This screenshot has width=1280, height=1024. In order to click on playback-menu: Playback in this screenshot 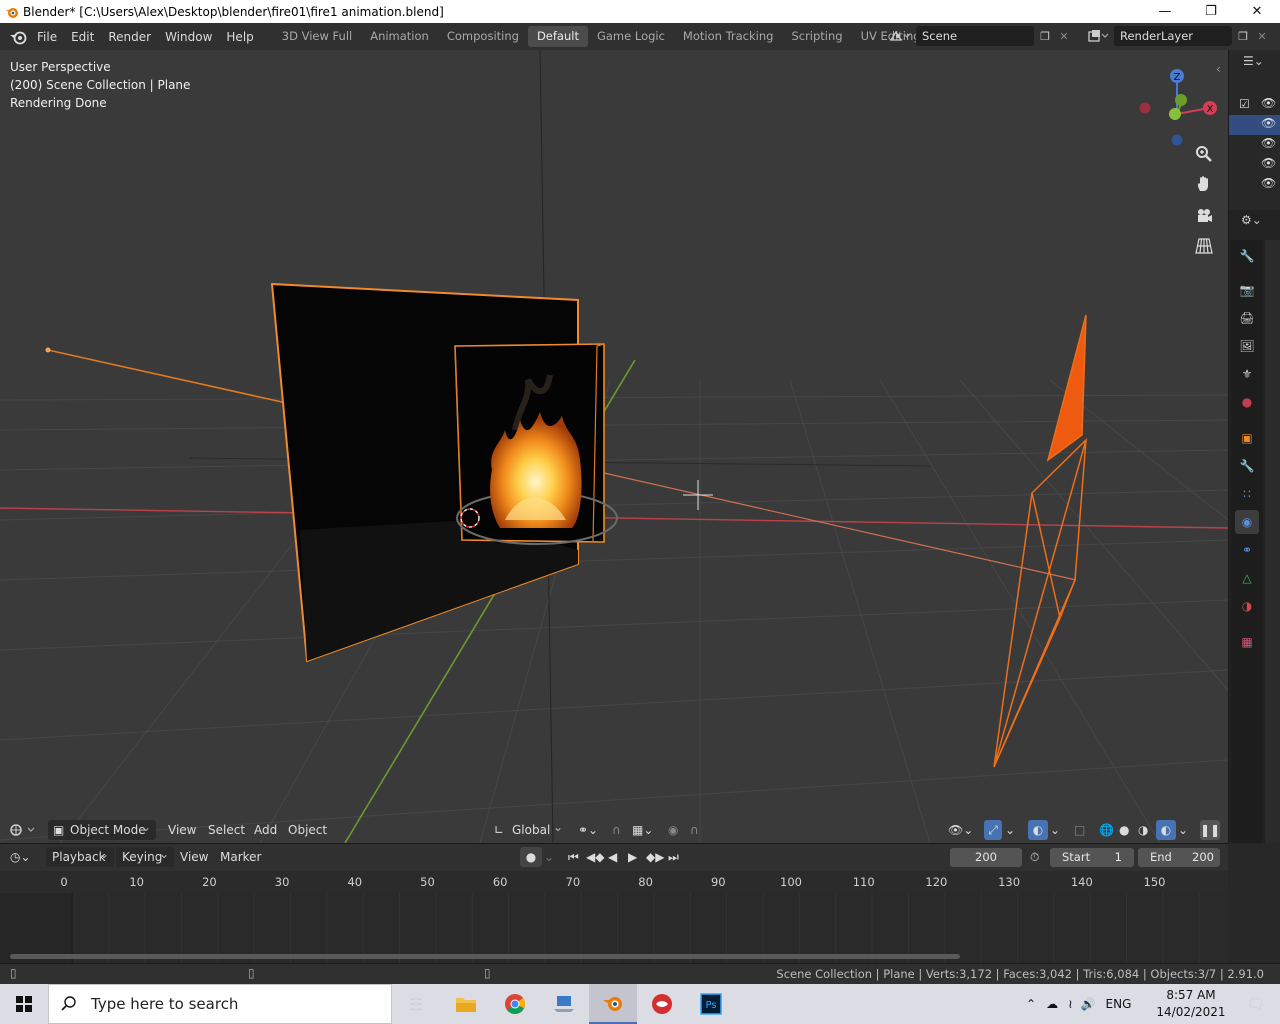, I will do `click(80, 855)`.